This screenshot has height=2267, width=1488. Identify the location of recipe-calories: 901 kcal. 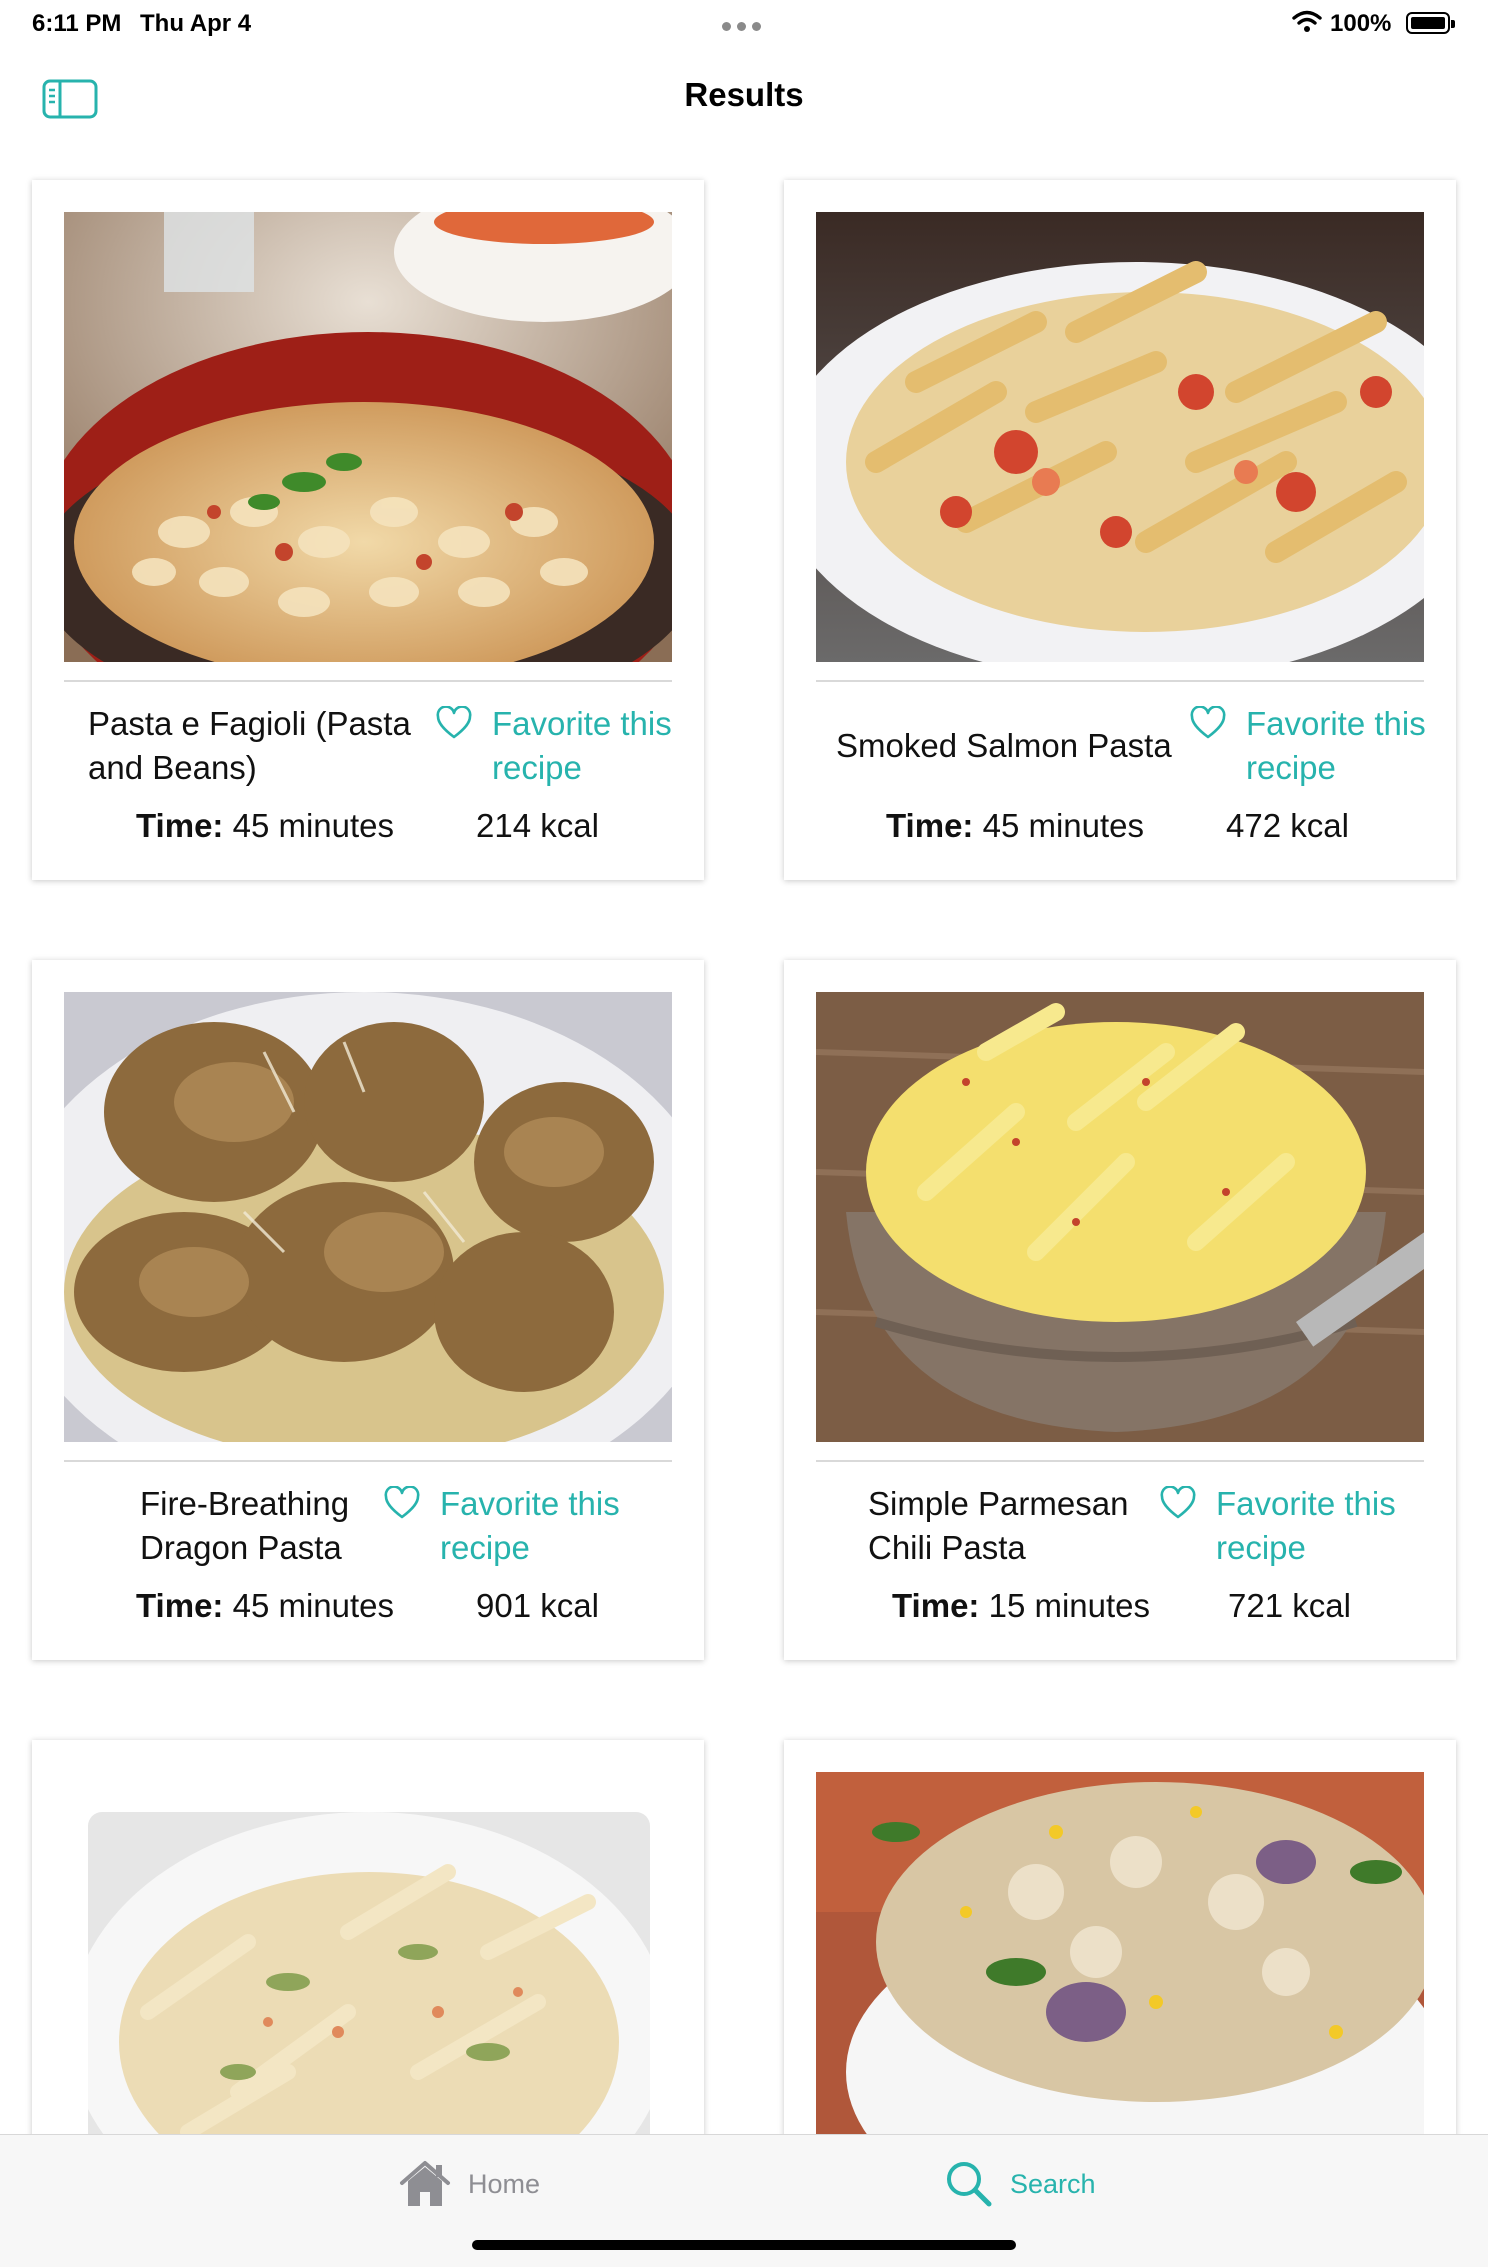
(537, 1605).